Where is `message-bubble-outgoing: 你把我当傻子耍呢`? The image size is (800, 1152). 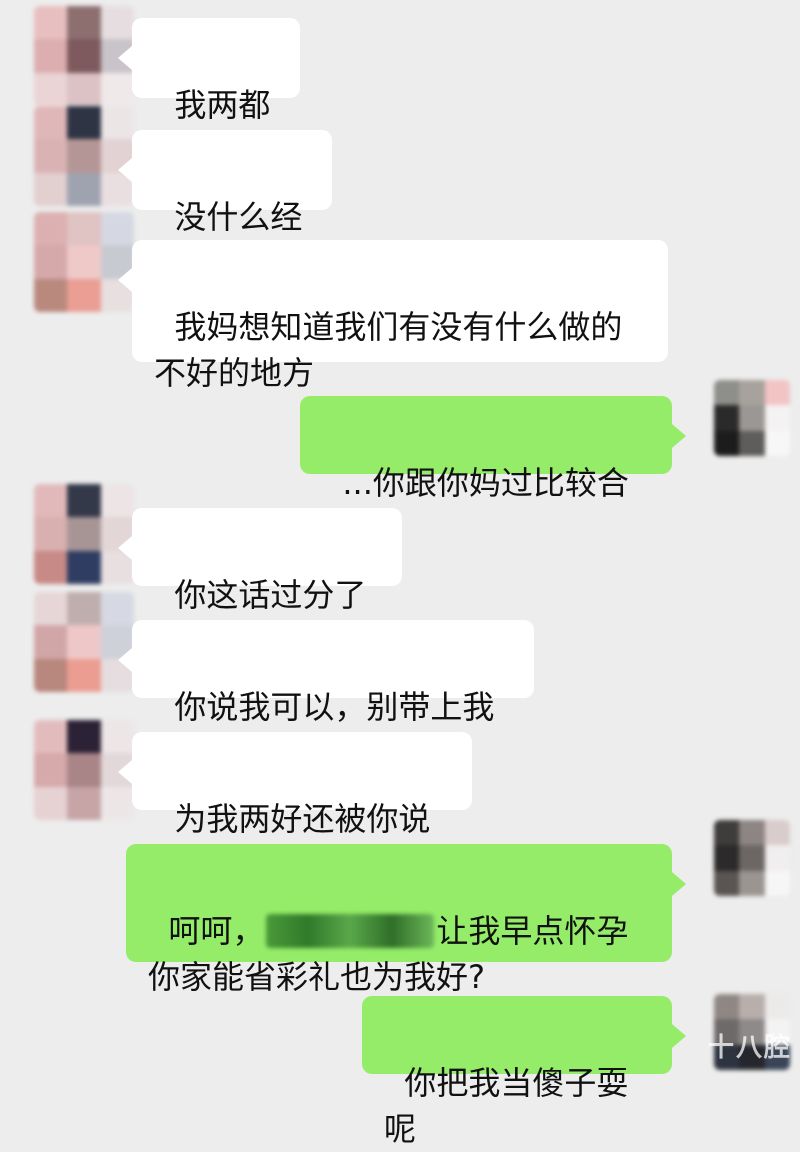 message-bubble-outgoing: 你把我当傻子耍呢 is located at coordinates (524, 1072).